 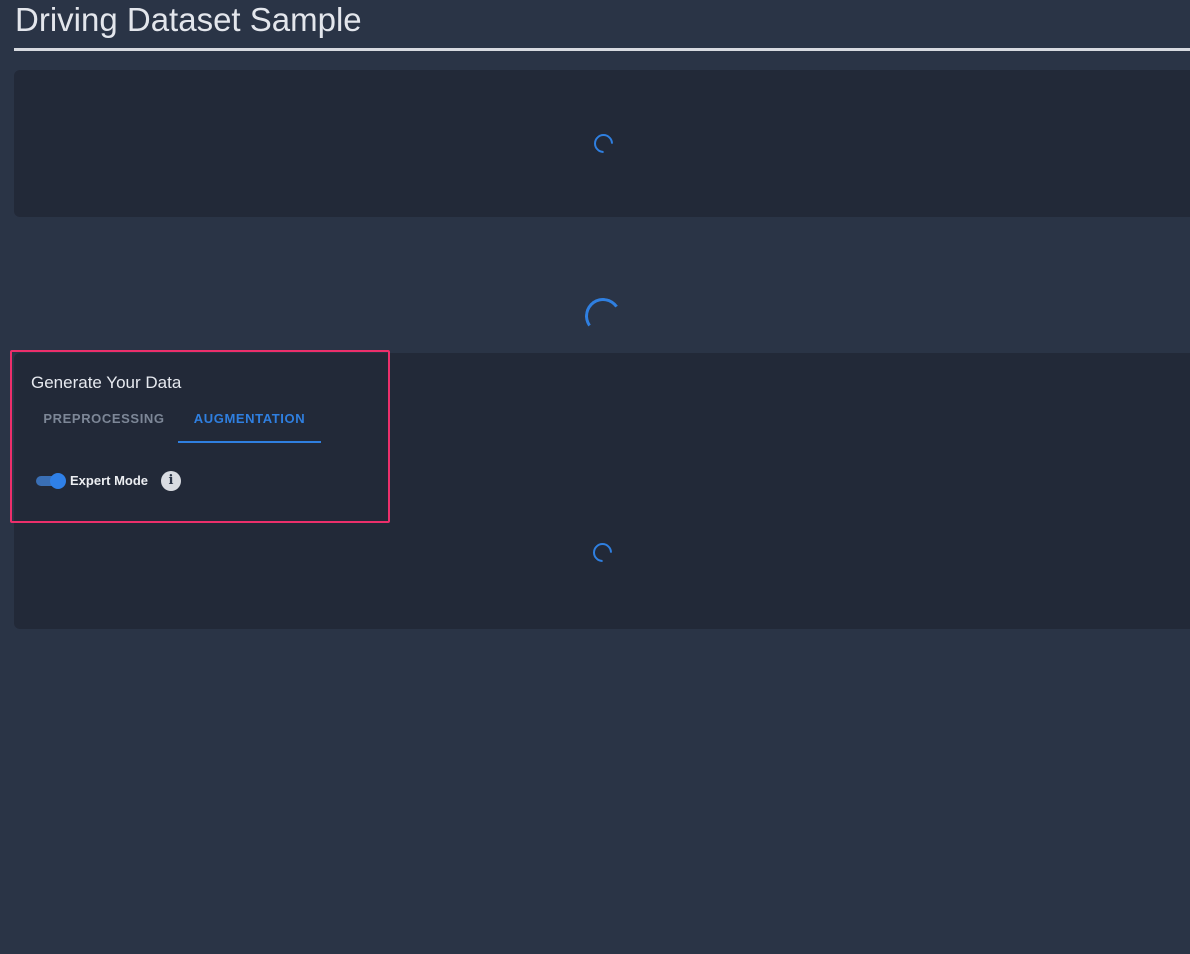 I want to click on toggle-knob, so click(x=58, y=481).